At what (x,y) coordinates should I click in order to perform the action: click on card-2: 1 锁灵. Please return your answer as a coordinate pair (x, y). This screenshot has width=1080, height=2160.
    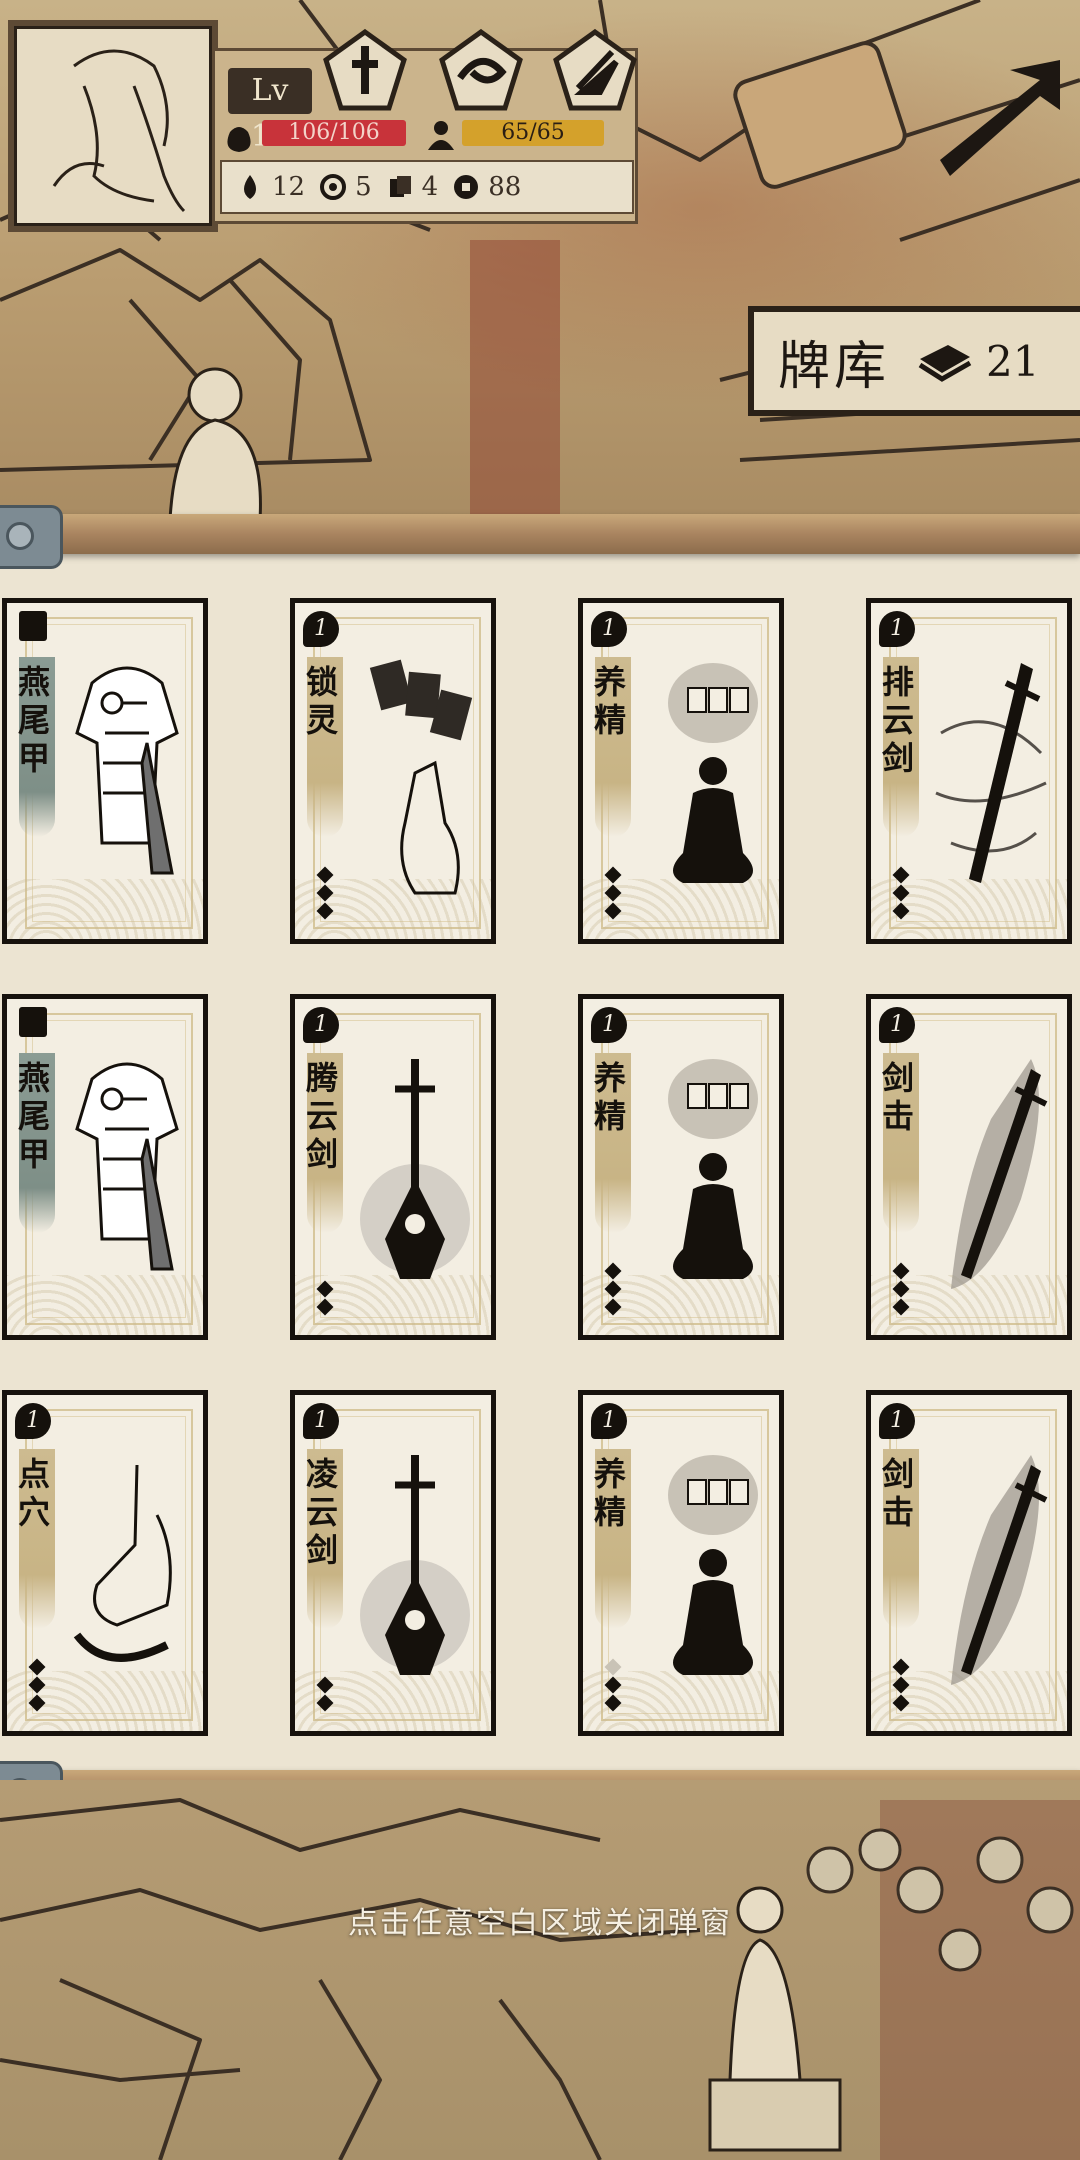
    Looking at the image, I should click on (393, 771).